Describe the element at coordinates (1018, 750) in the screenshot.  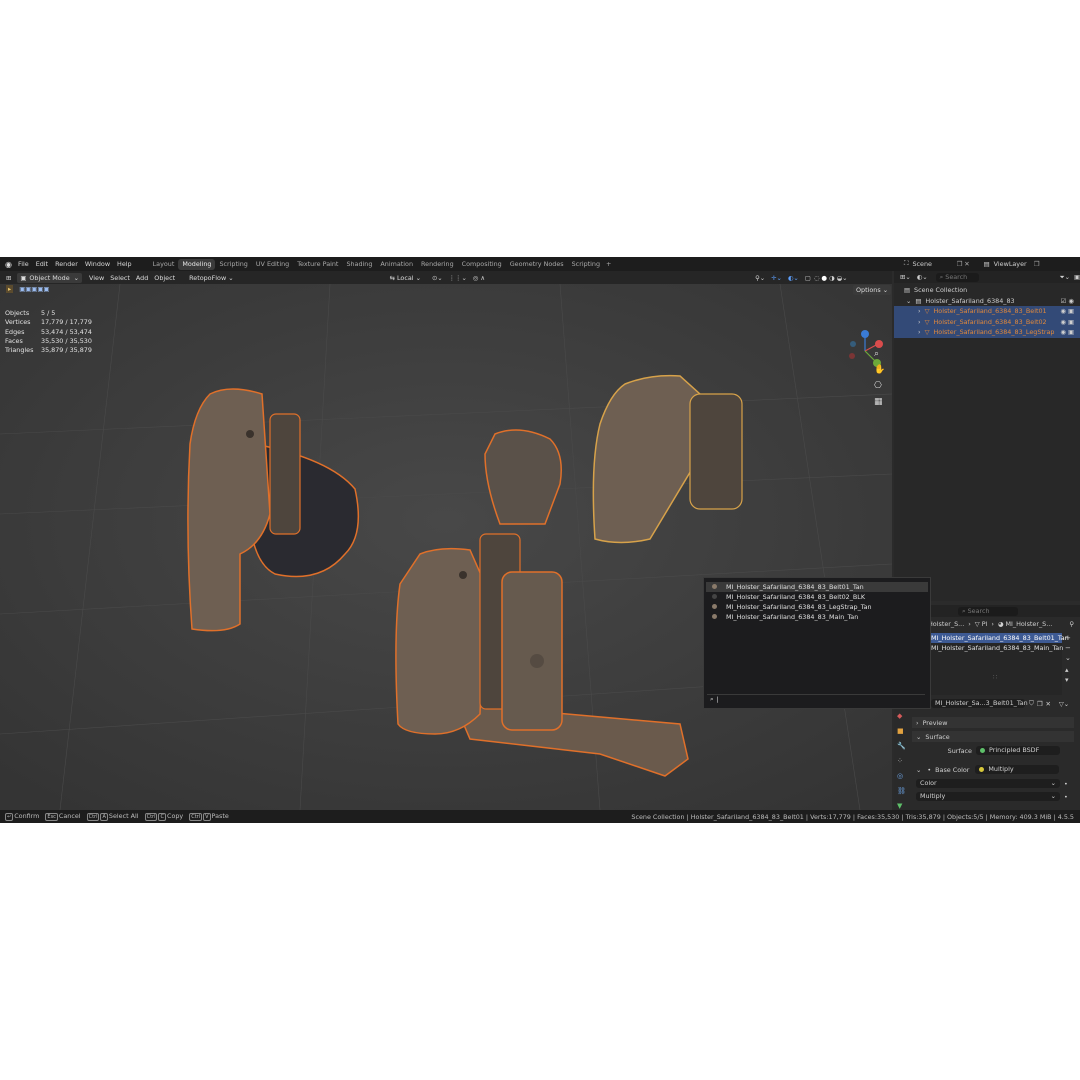
I see `surface-shader-field: Principled BSDF` at that location.